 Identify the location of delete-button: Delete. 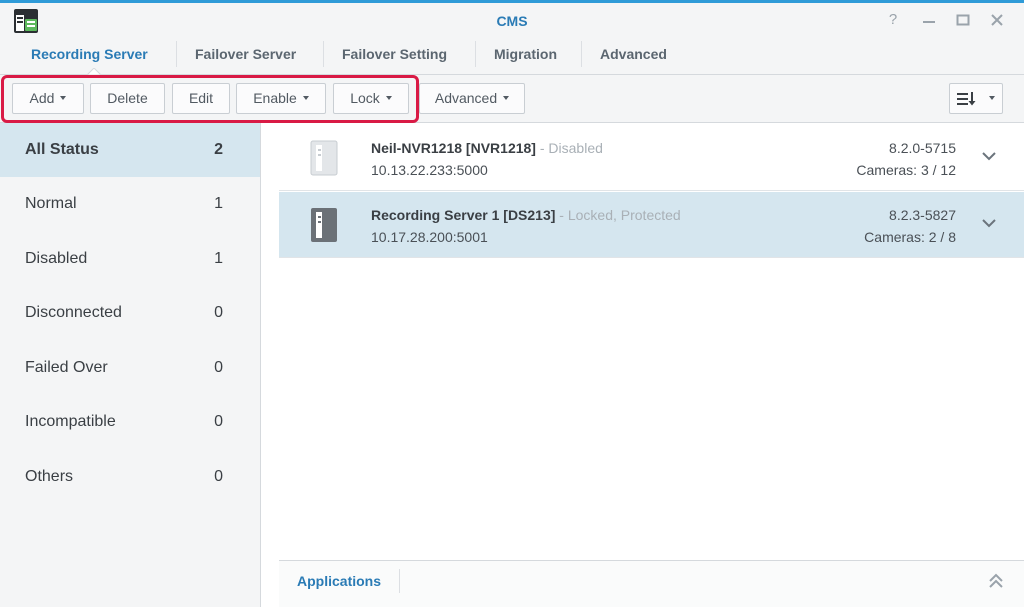
(127, 98).